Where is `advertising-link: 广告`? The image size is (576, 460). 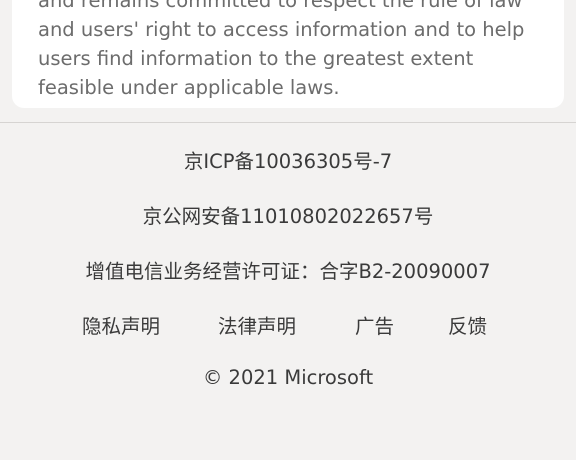 advertising-link: 广告 is located at coordinates (374, 324).